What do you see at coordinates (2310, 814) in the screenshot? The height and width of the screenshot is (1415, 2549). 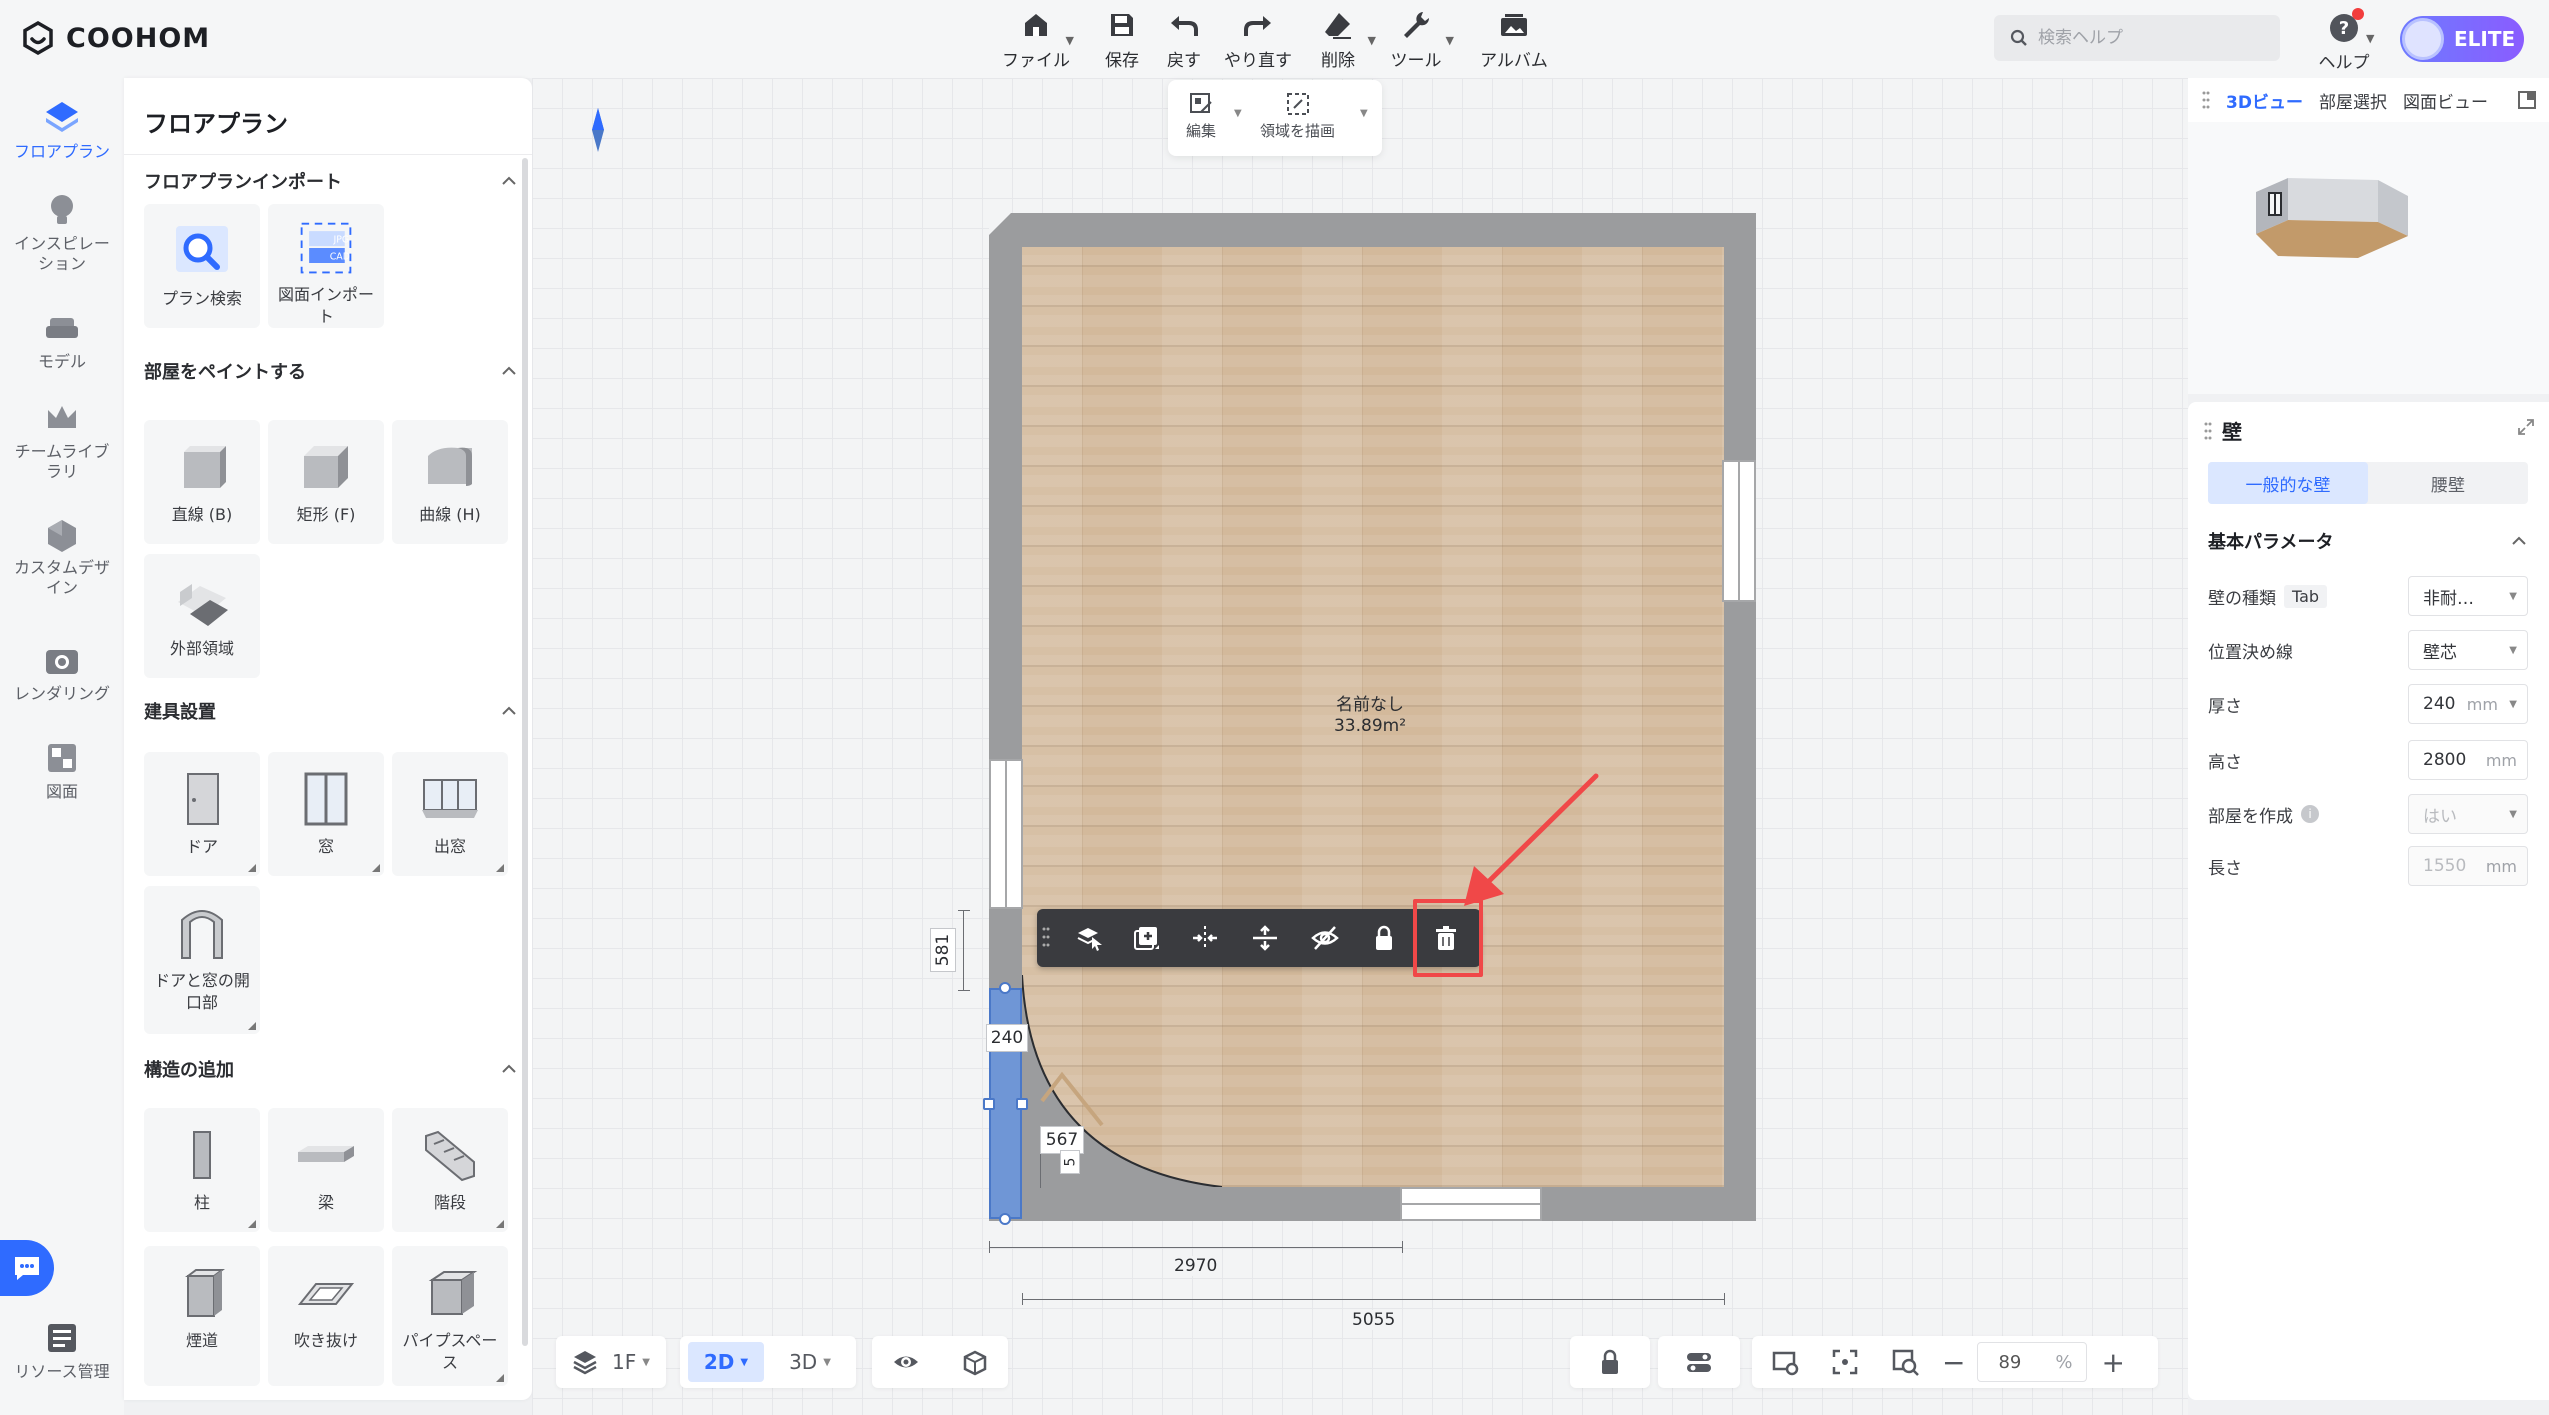 I see `info-icon: i` at bounding box center [2310, 814].